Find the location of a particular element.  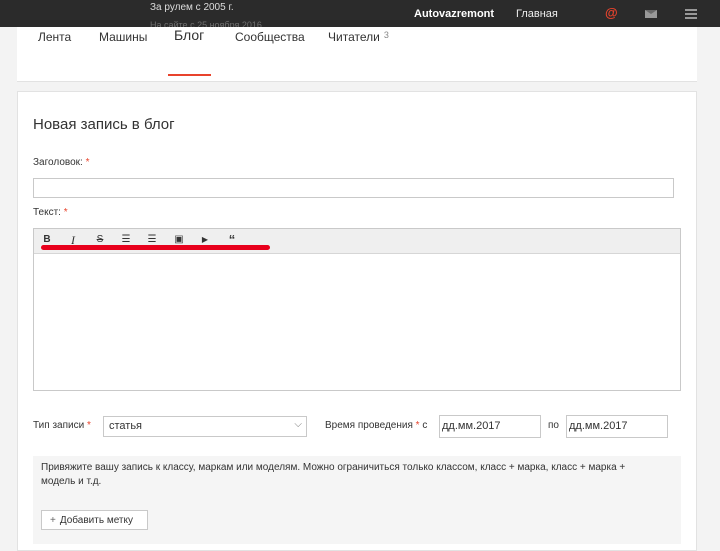

tab-readers: Читатели 3 is located at coordinates (358, 37).